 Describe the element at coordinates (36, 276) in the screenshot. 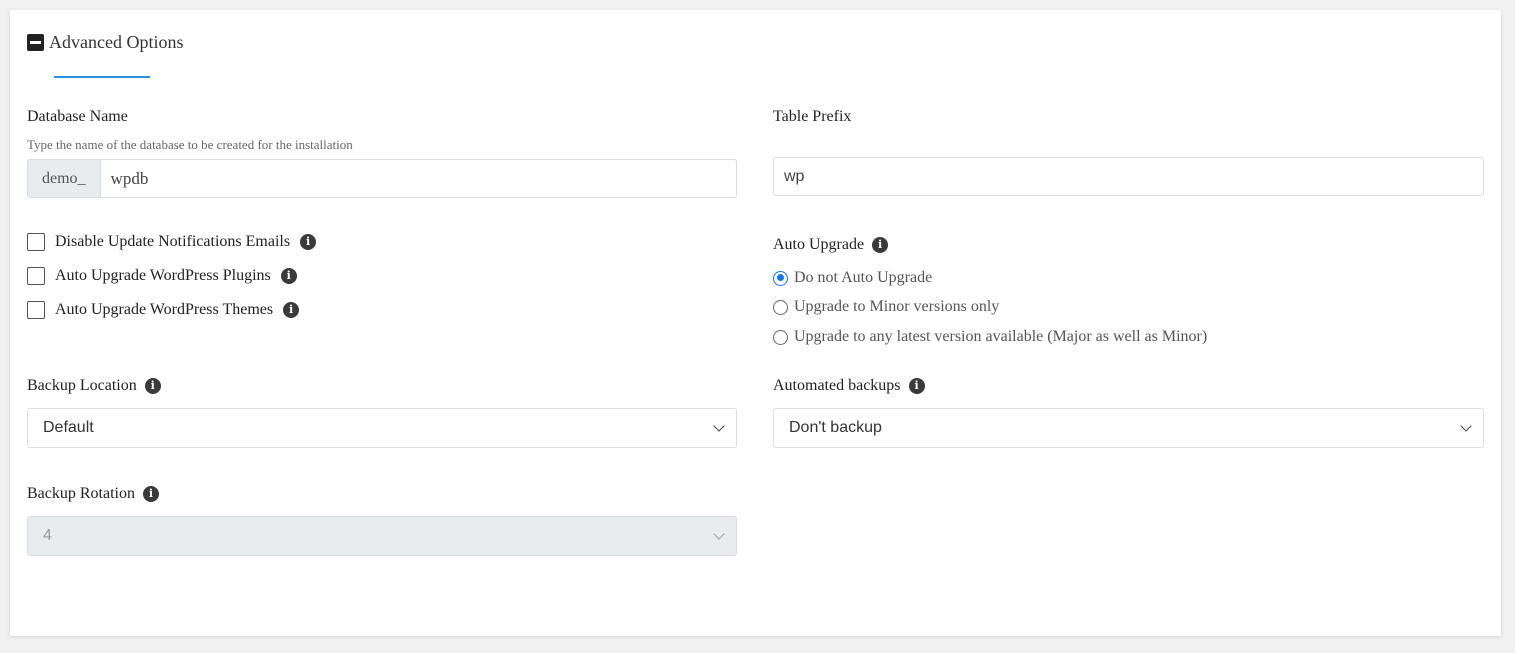

I see `auto-upgrade-plugins-checkbox` at that location.